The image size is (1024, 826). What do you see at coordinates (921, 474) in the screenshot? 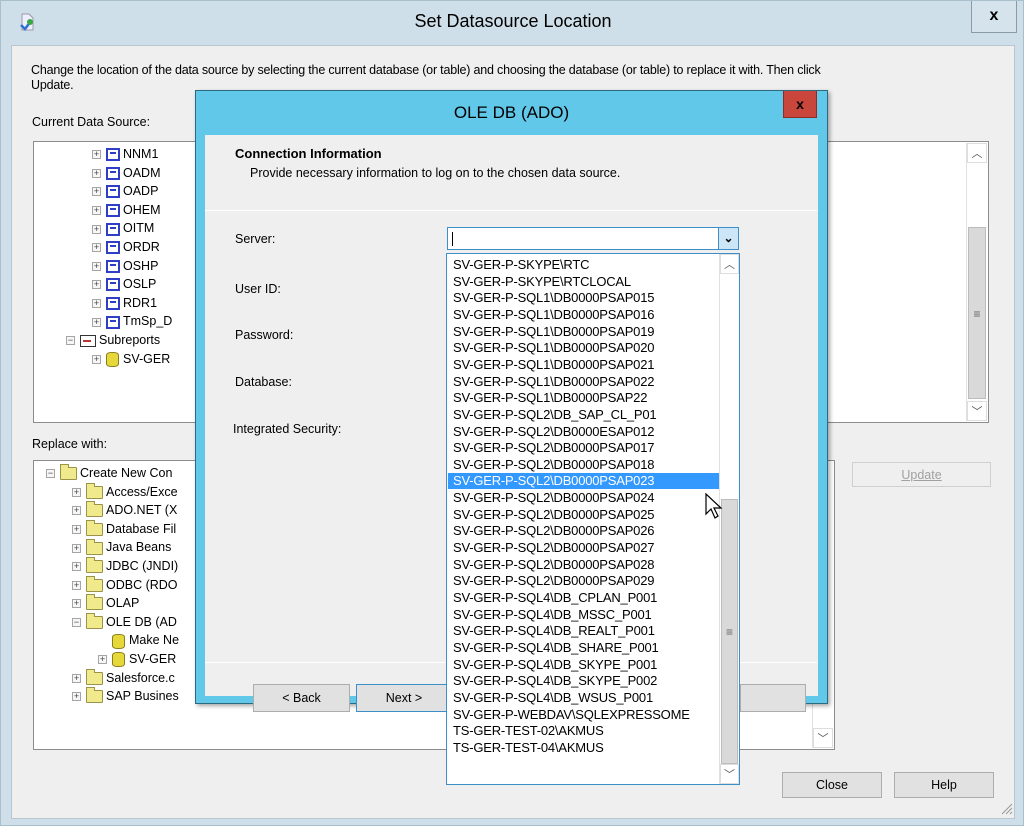
I see `update-button: Update` at bounding box center [921, 474].